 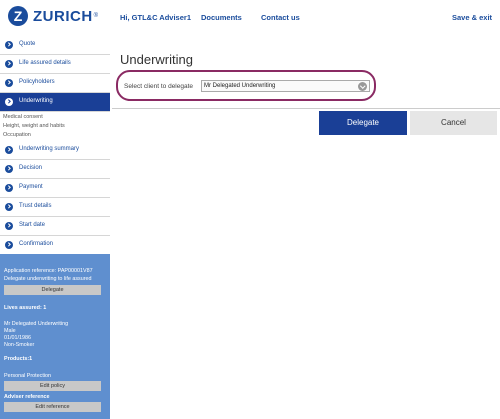 I want to click on save-exit-link: Save & exit, so click(x=472, y=17).